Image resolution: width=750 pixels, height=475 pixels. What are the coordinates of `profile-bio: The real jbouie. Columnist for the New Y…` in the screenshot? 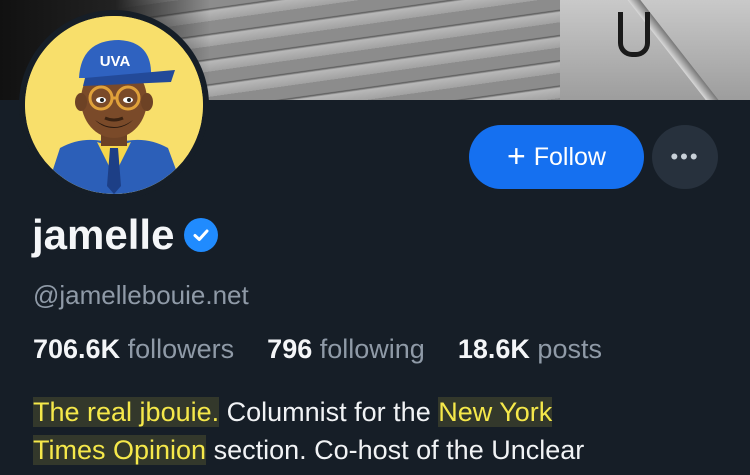 It's located at (378, 431).